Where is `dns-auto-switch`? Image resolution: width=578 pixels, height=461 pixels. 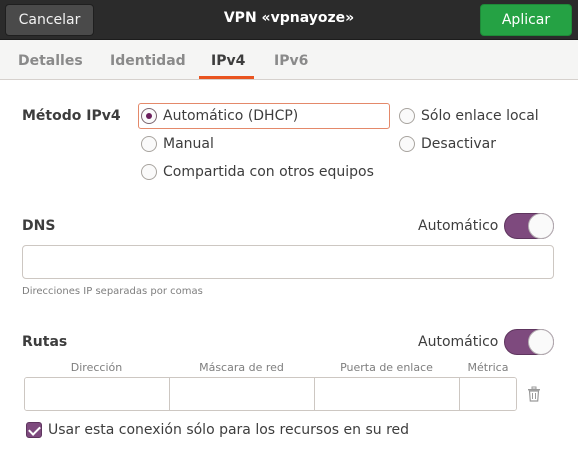 dns-auto-switch is located at coordinates (529, 226).